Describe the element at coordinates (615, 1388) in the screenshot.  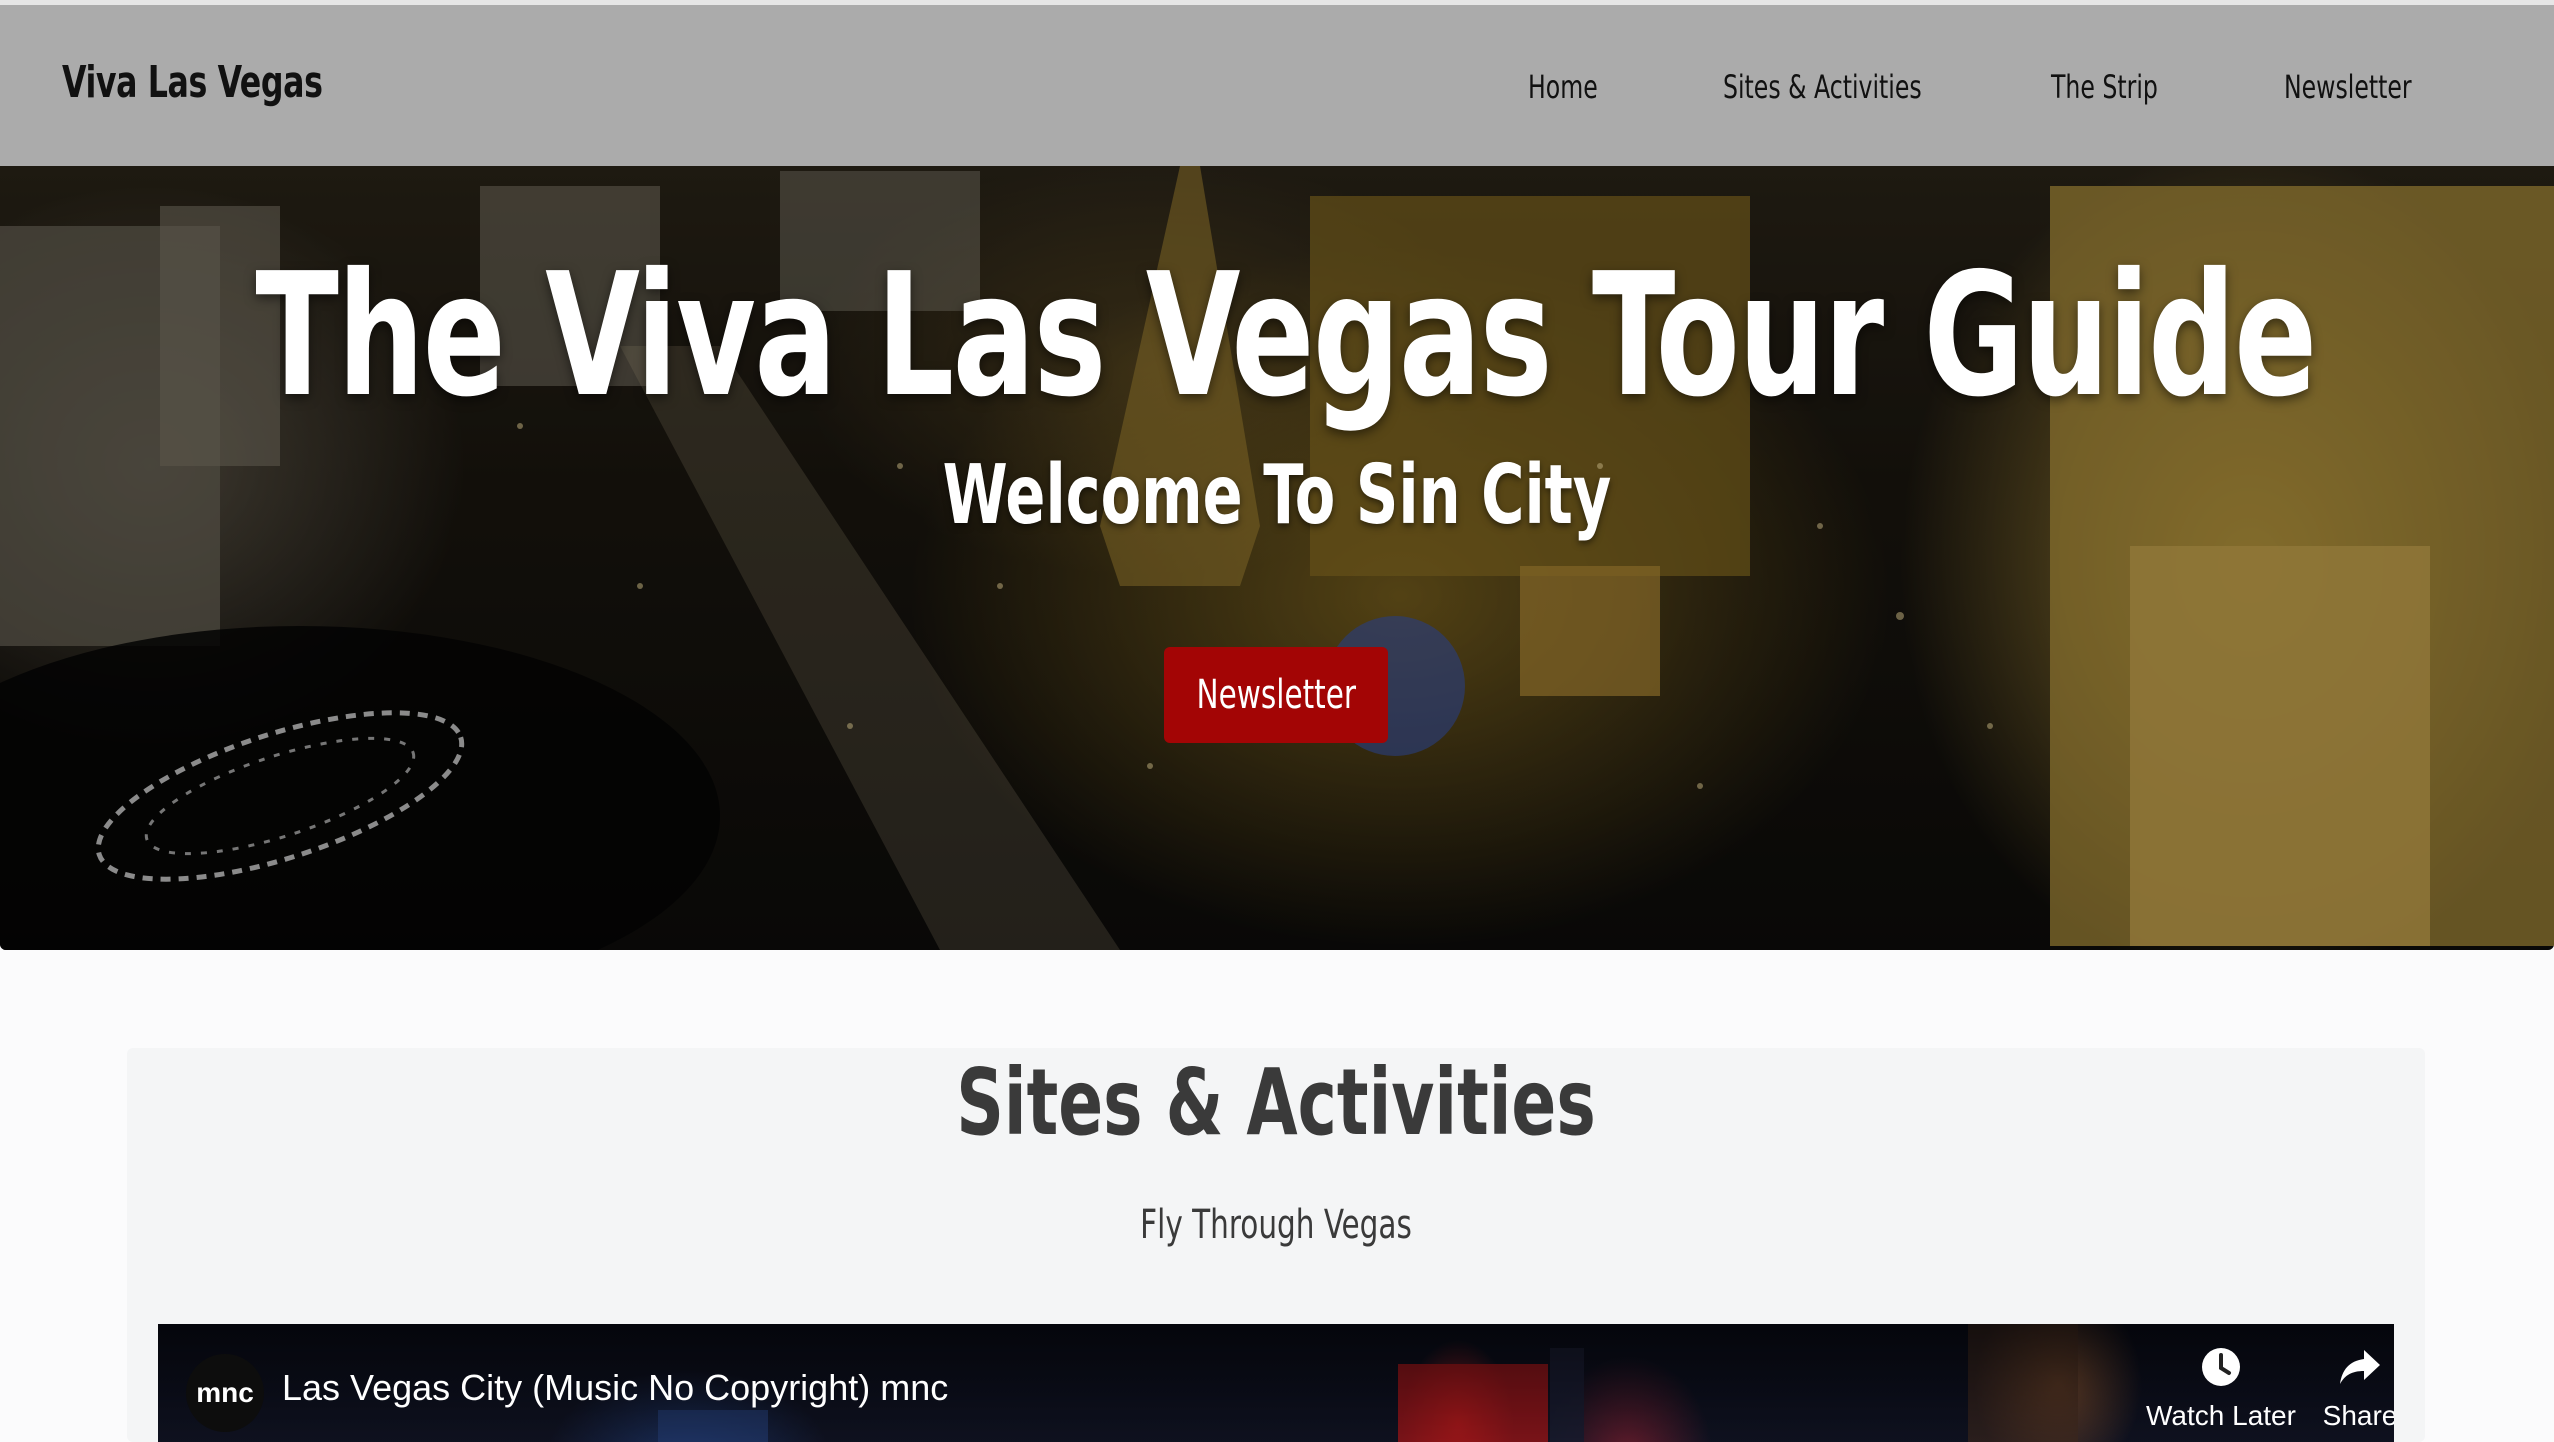
I see `video-title-link: Las Vegas City (Music No Copyright) mnc` at that location.